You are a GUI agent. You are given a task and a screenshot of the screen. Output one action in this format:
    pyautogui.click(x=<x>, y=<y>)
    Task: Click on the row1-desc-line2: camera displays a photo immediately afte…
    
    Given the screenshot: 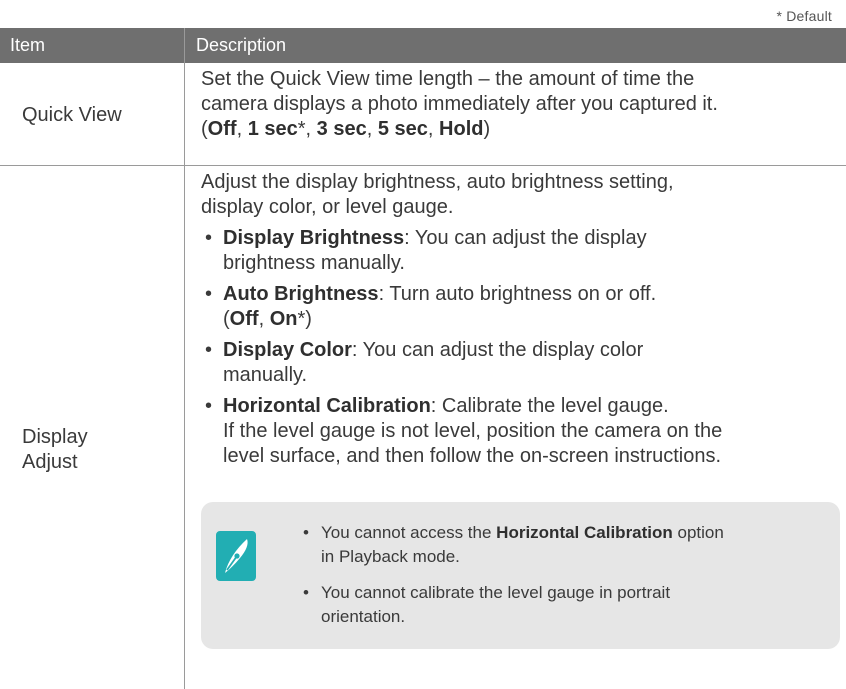 What is the action you would take?
    pyautogui.click(x=459, y=104)
    